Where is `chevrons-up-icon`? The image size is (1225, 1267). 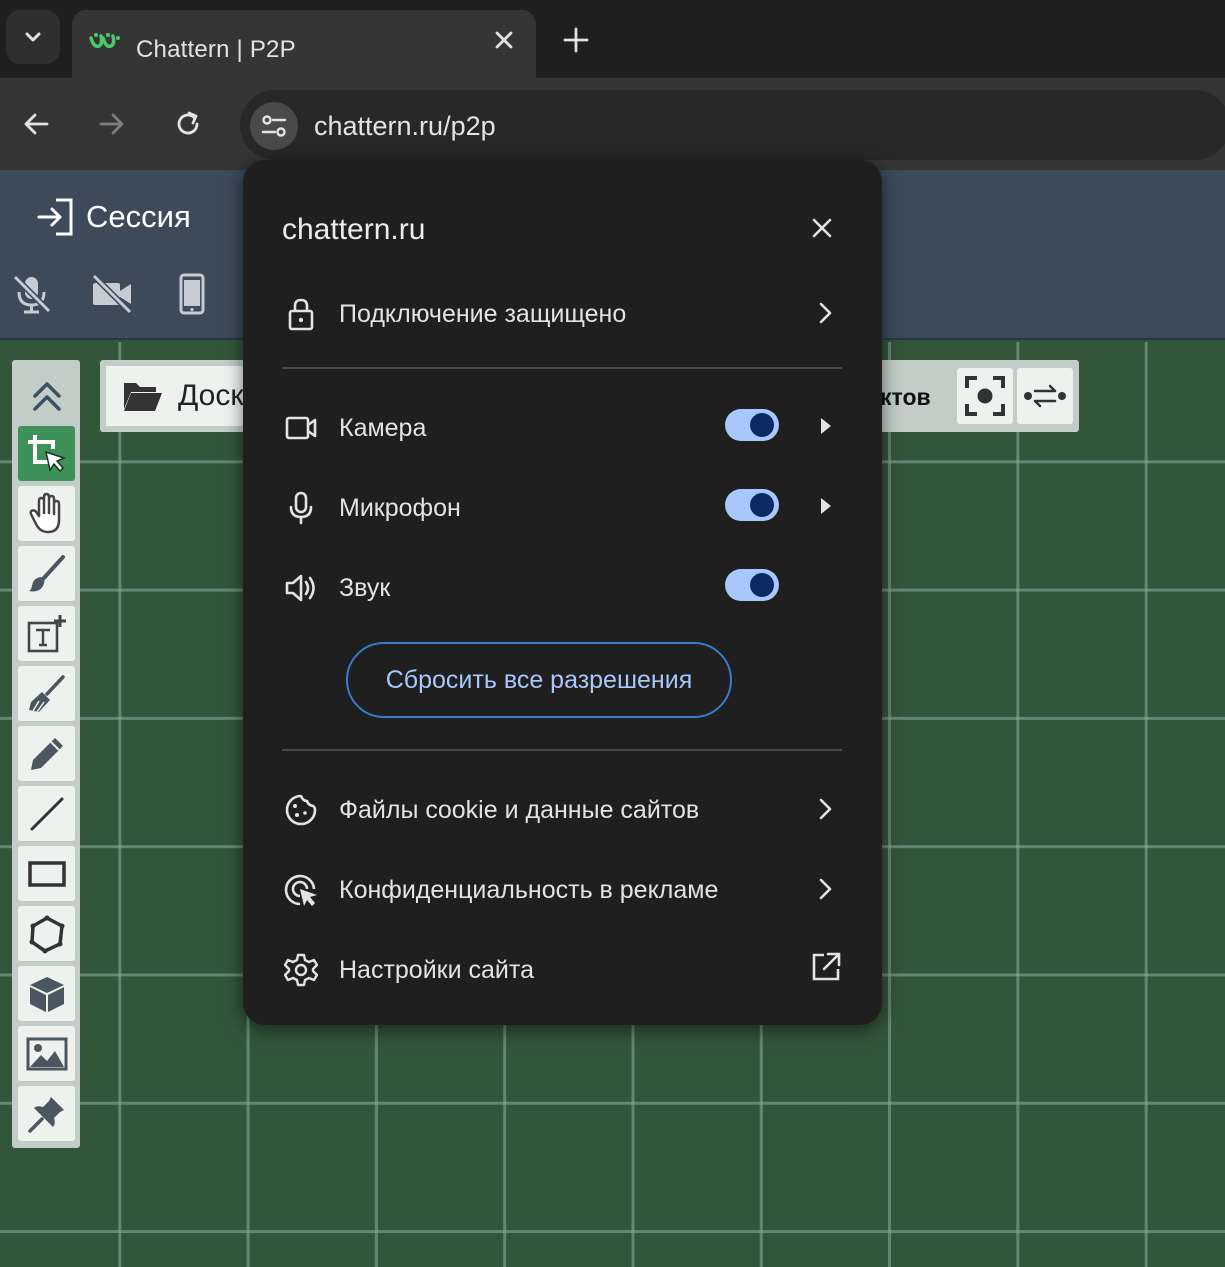 chevrons-up-icon is located at coordinates (46, 396).